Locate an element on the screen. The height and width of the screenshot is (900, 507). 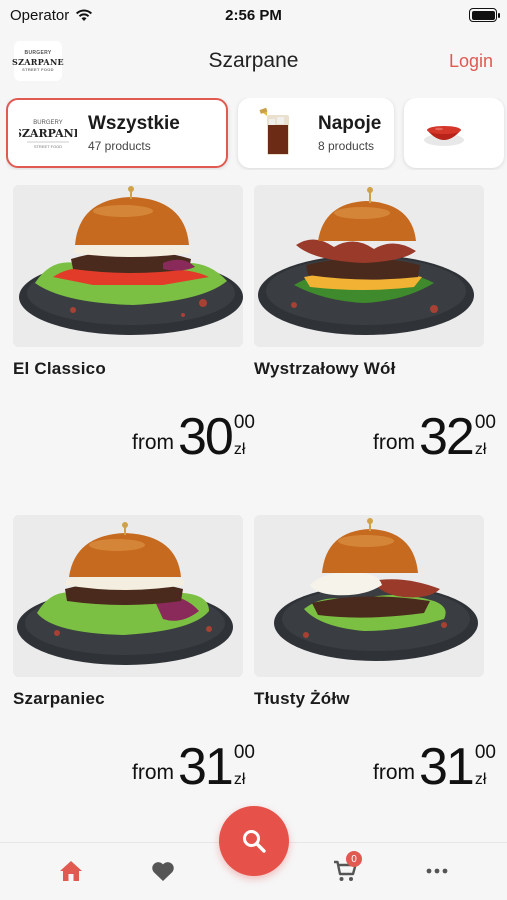
category-text: Wszystkie 47 products is located at coordinates (134, 133).